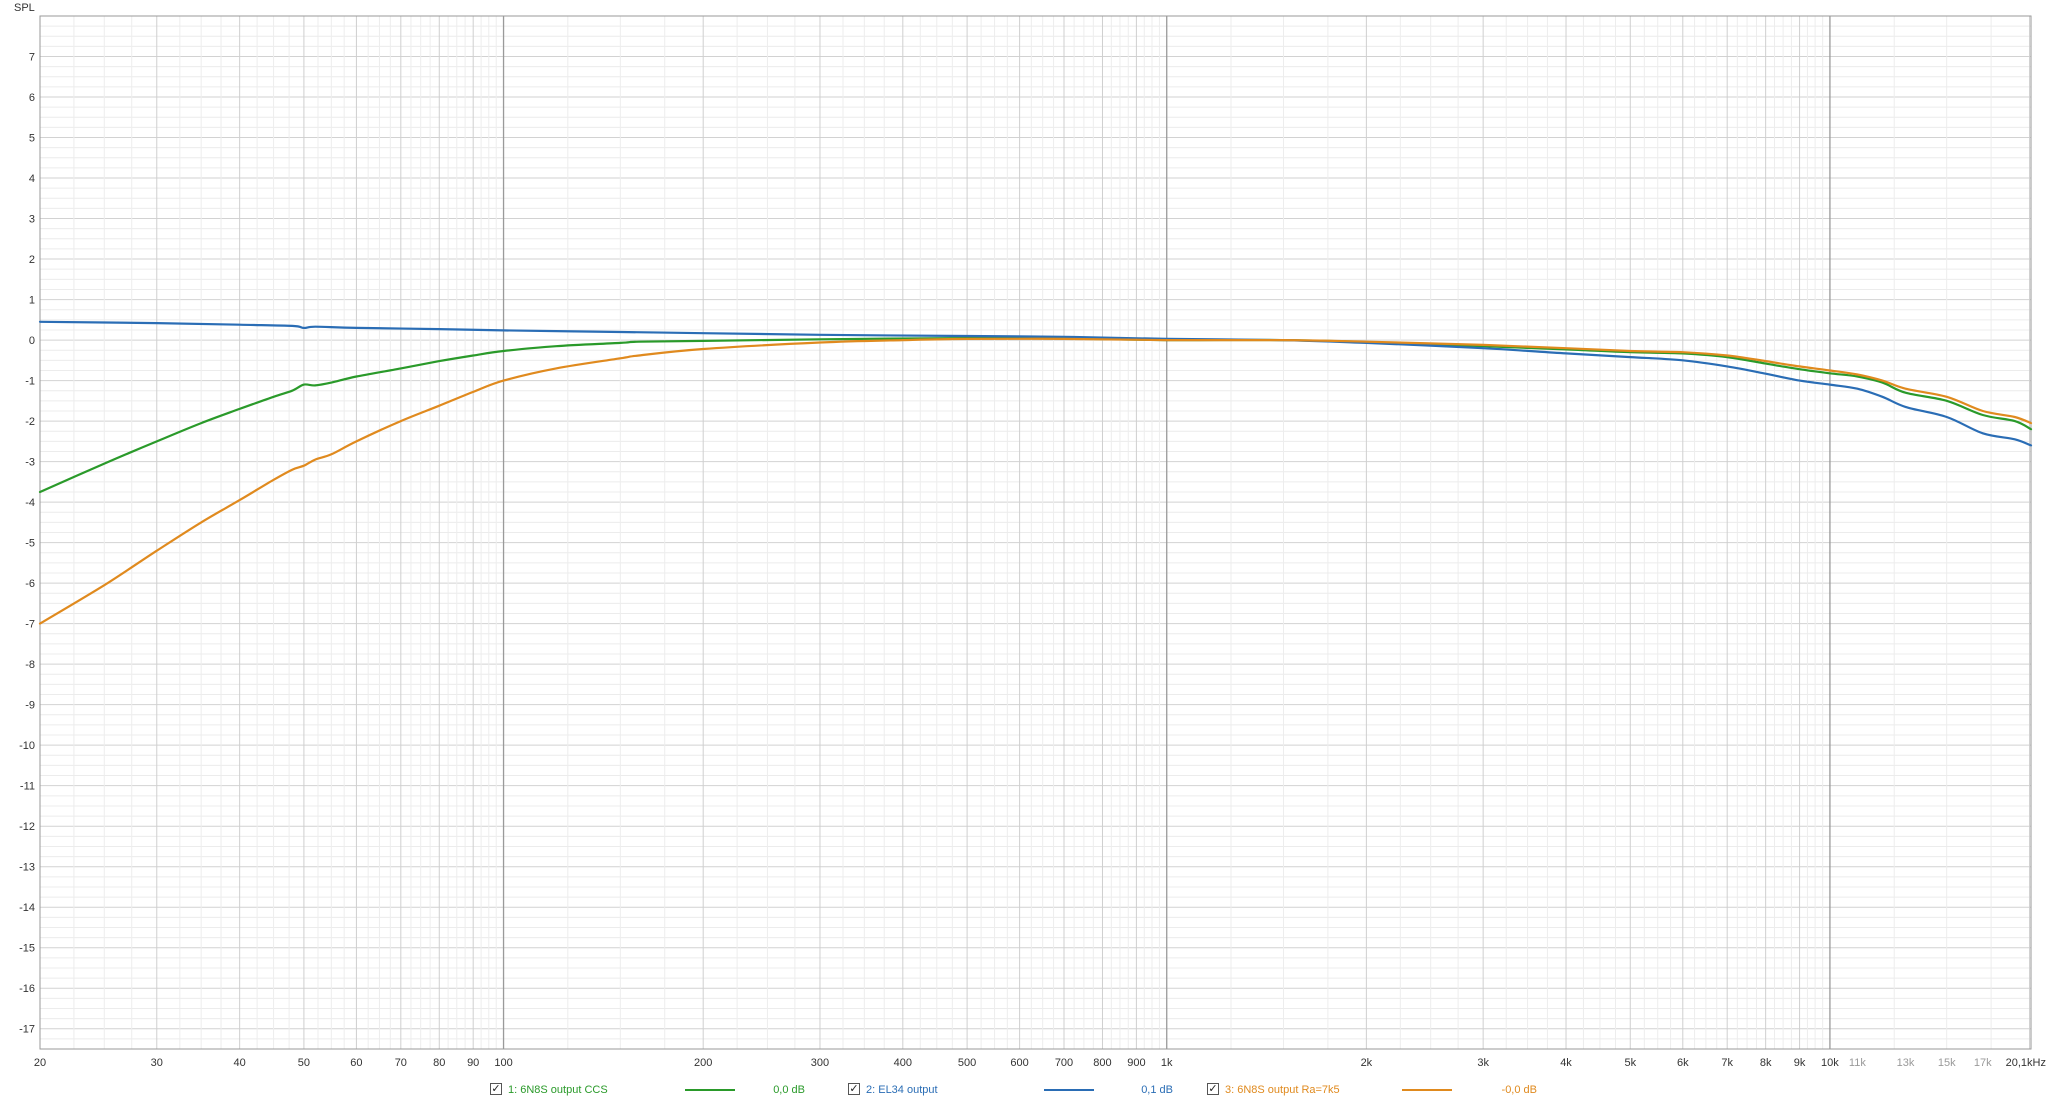 The height and width of the screenshot is (1102, 2048). Describe the element at coordinates (1830, 1063) in the screenshot. I see `x-tick-label: 10k` at that location.